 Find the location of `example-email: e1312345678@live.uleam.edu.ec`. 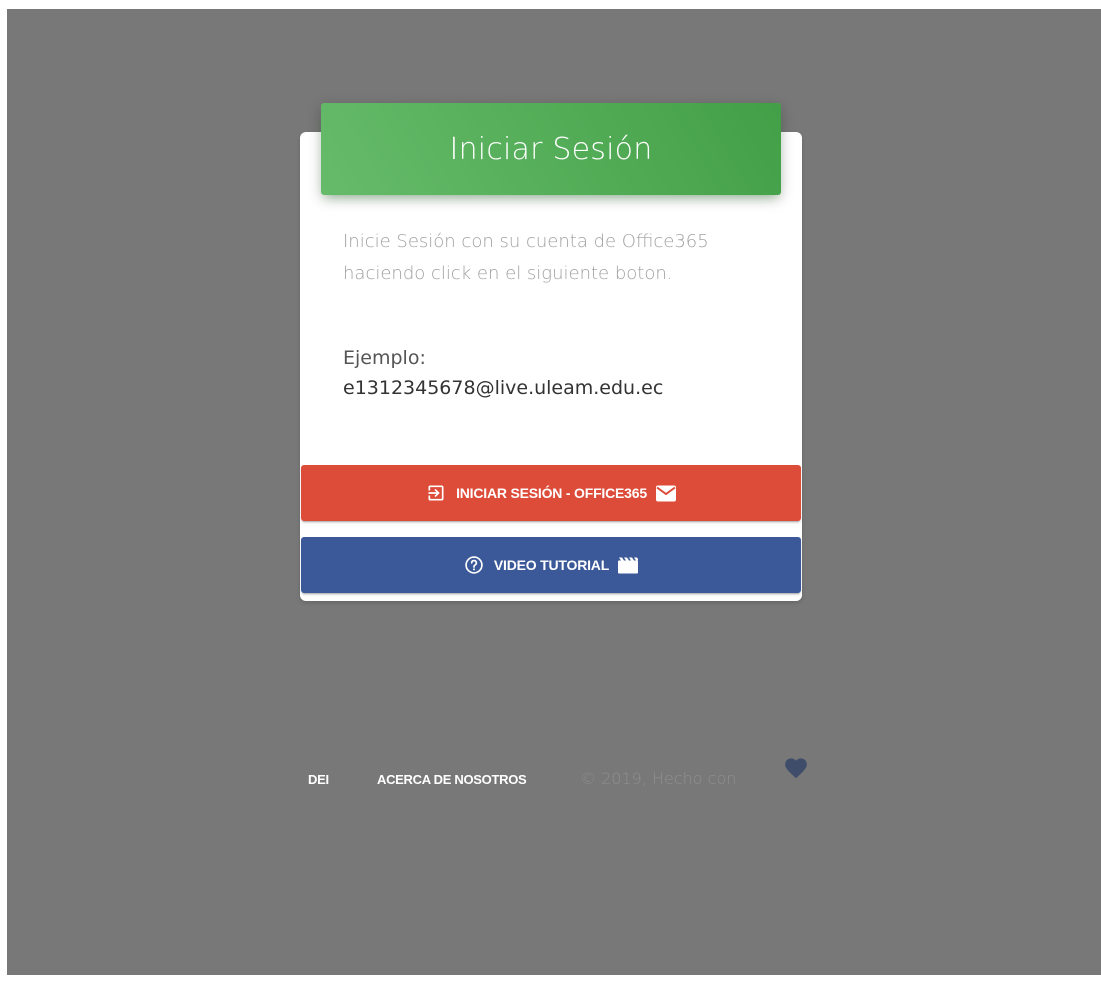

example-email: e1312345678@live.uleam.edu.ec is located at coordinates (503, 388).